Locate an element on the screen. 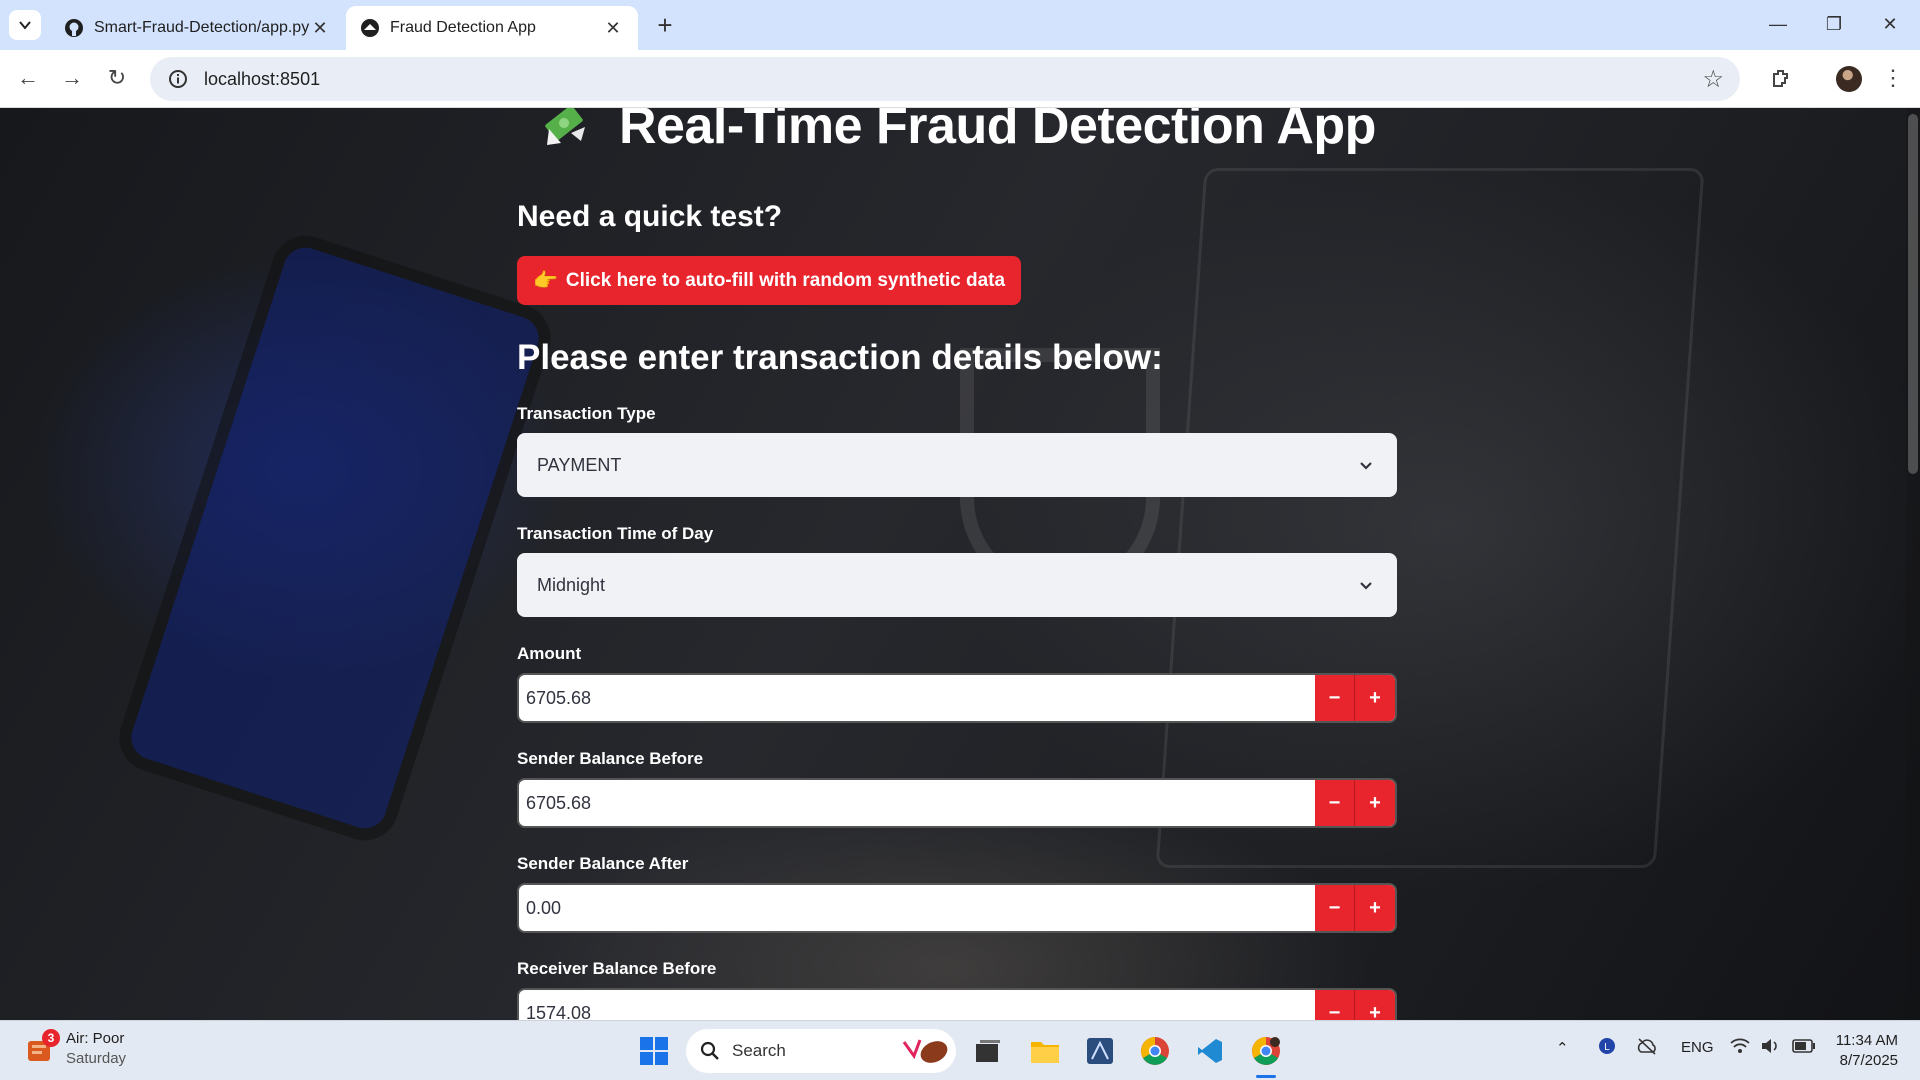 The image size is (1920, 1080). volume-icon is located at coordinates (1771, 1048).